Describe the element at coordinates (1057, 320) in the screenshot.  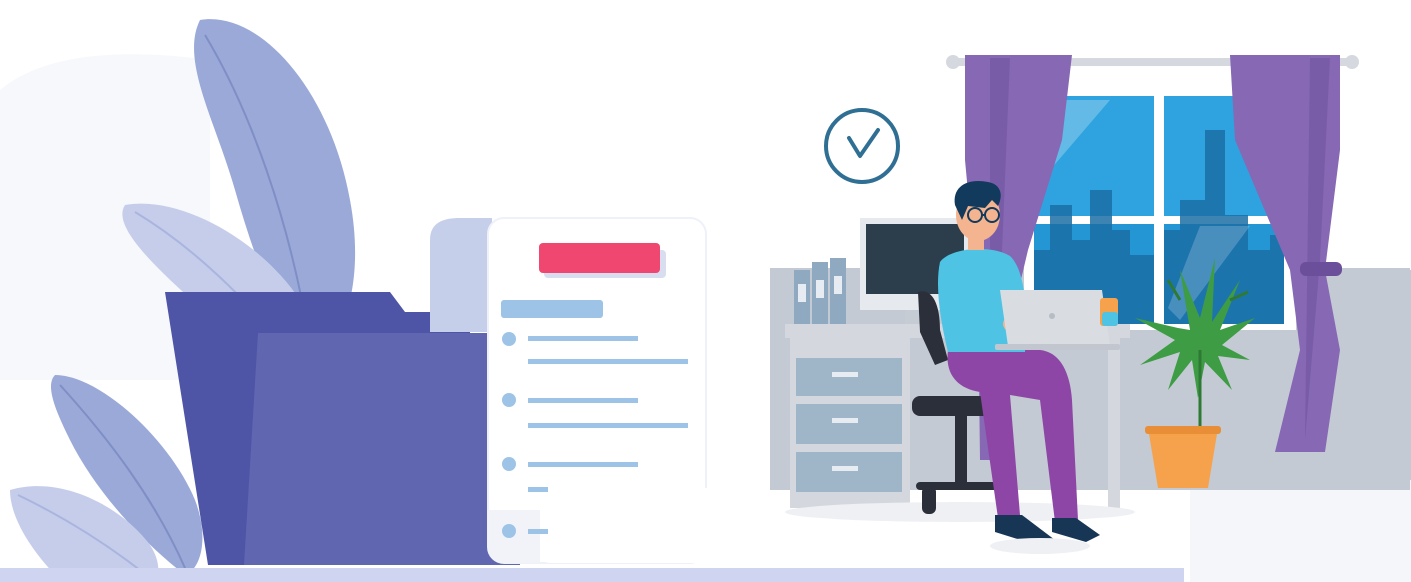
I see `laptop-icon` at that location.